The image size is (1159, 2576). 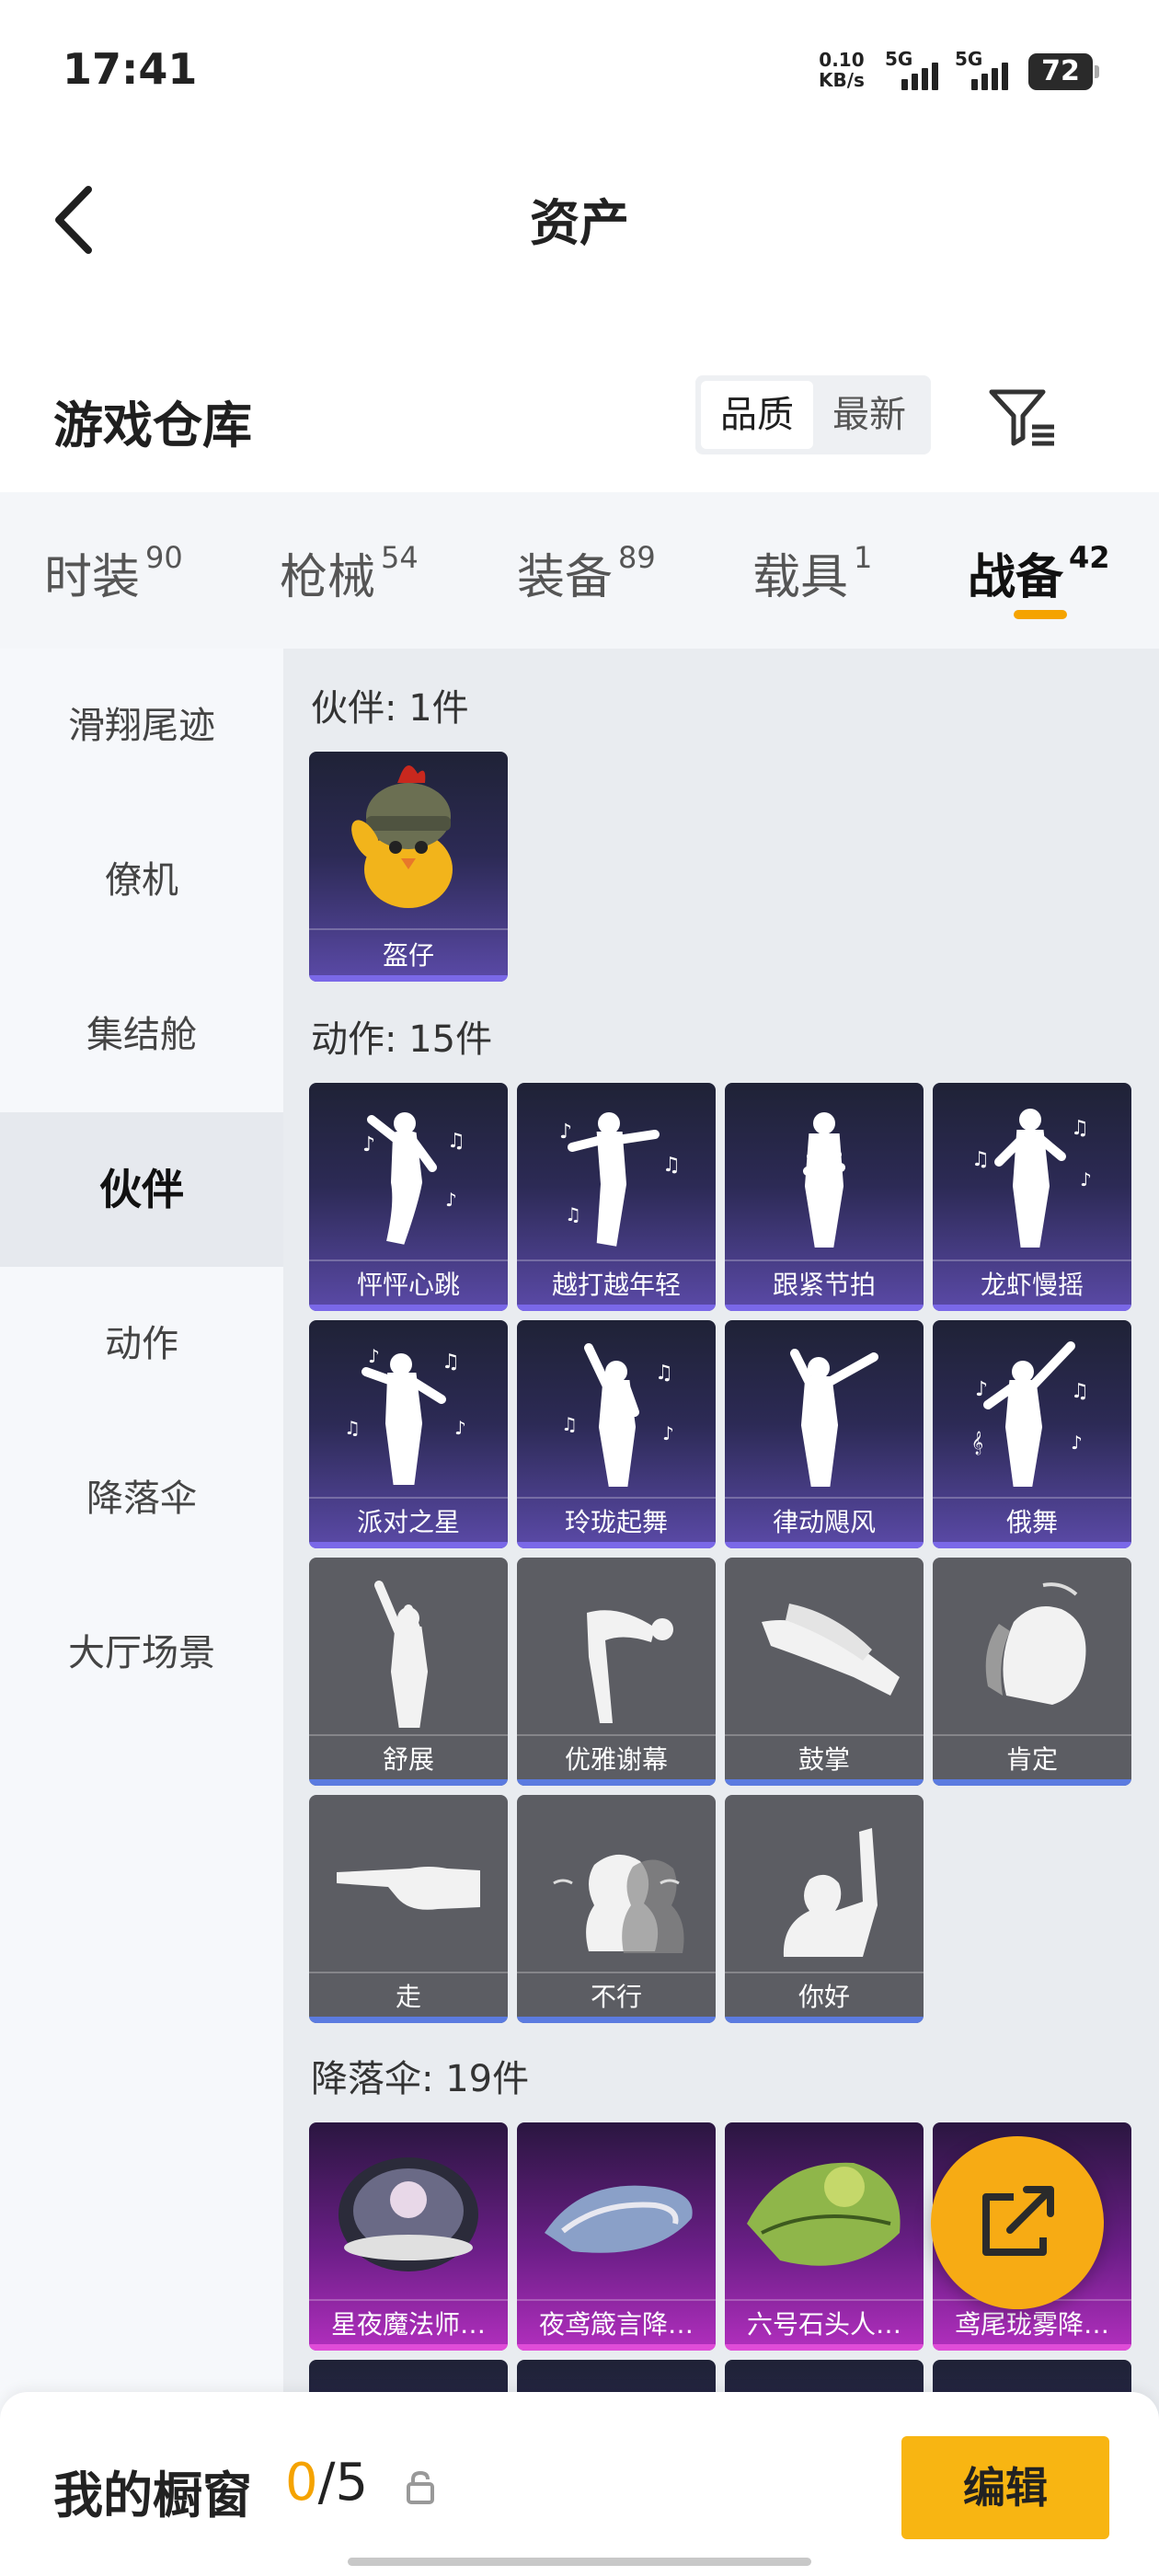 I want to click on item-name: 怦怦心跳, so click(x=408, y=1285).